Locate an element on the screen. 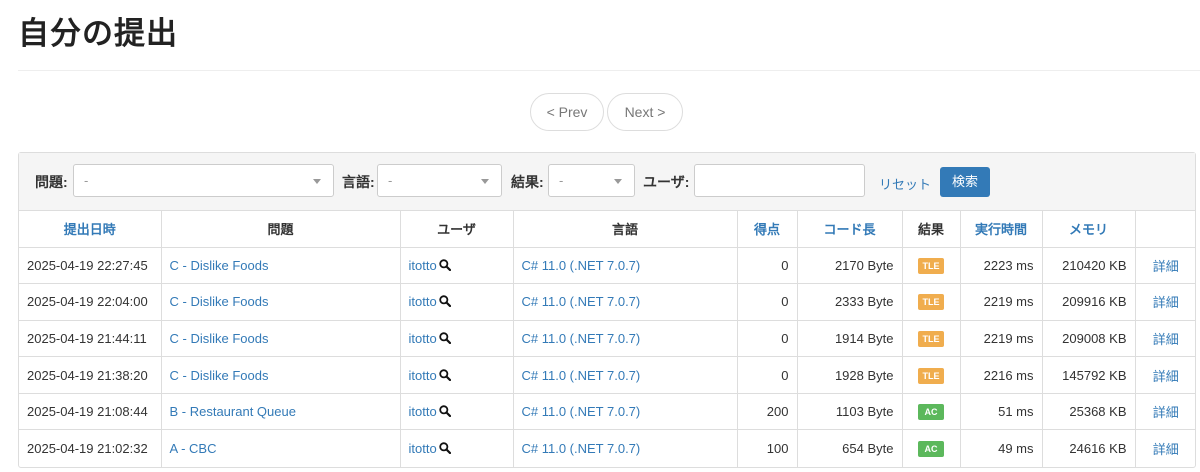 This screenshot has width=1200, height=472. column-header-code-length: コード長 is located at coordinates (850, 229).